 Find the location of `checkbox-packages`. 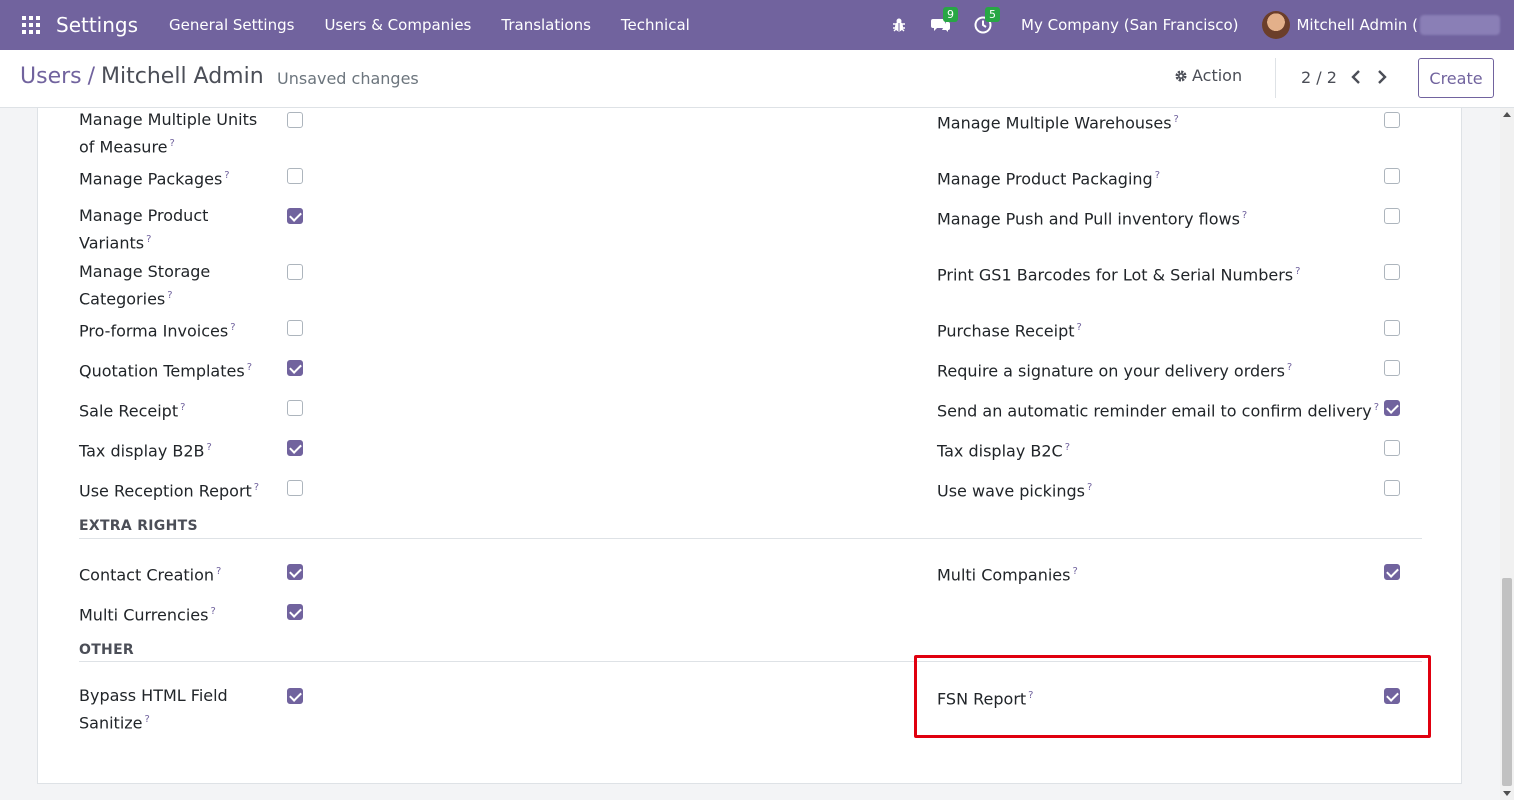

checkbox-packages is located at coordinates (295, 176).